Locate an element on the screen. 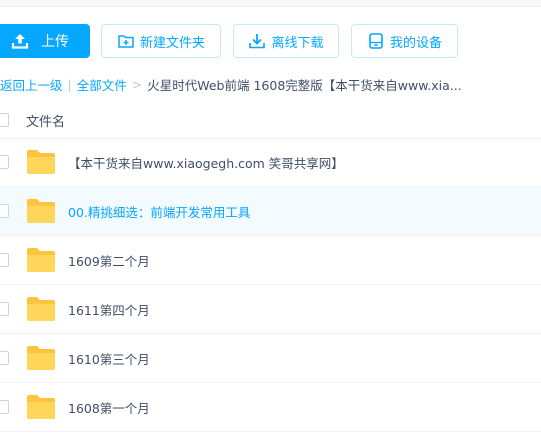  list-item: 【本干货来自www.xiaogegh.com 笑哥共享网】 is located at coordinates (270, 162).